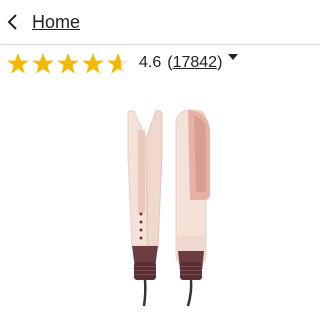  I want to click on back-link-label: Home, so click(56, 21).